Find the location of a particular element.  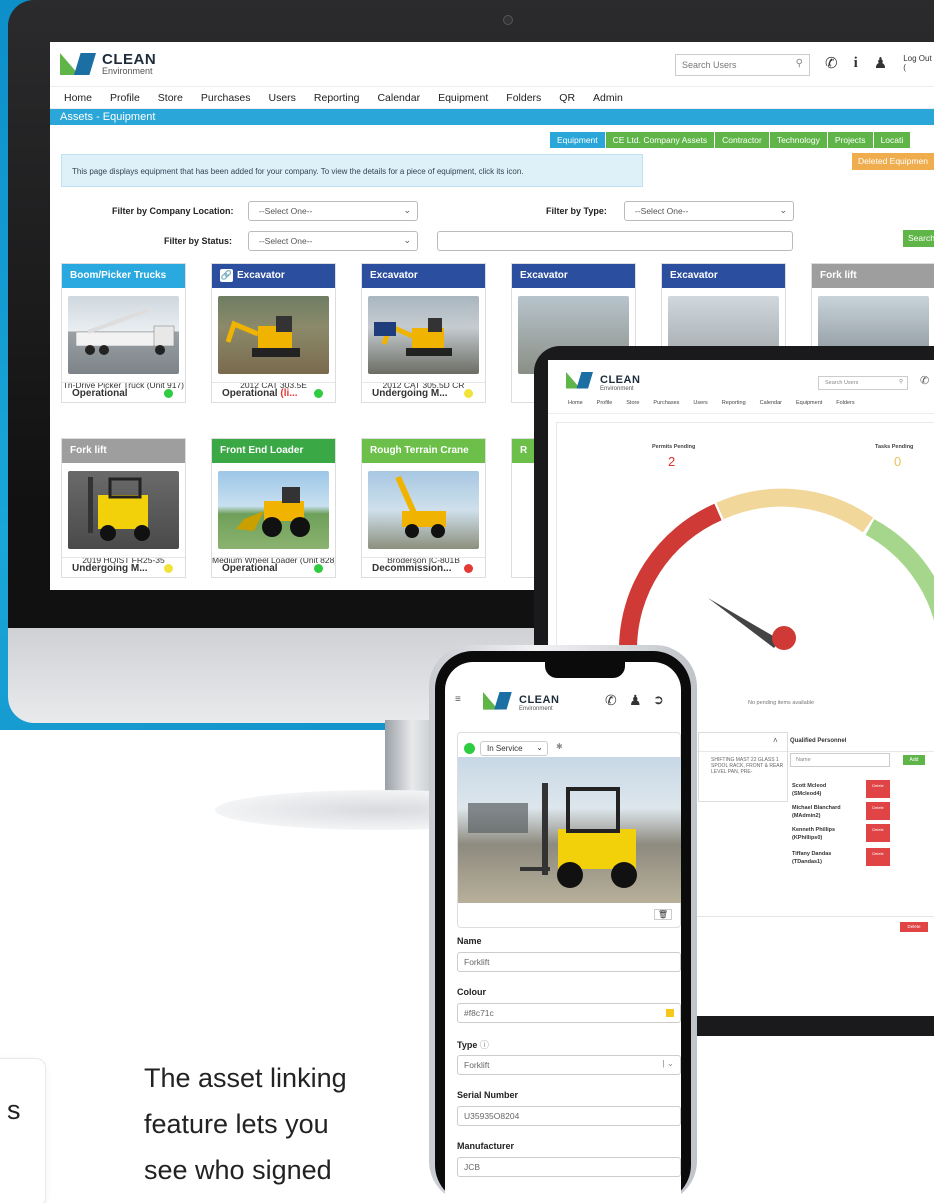

tab-locations: Locati is located at coordinates (892, 140).